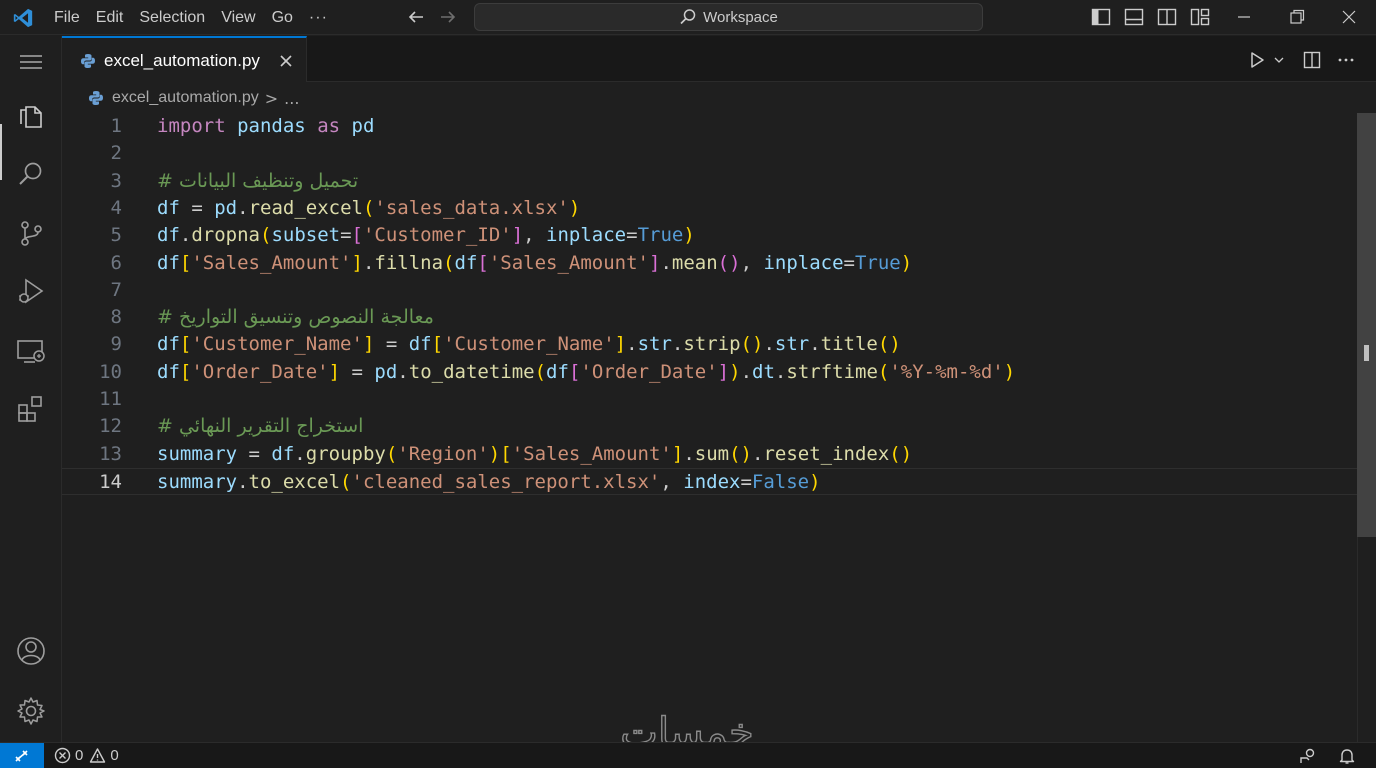 This screenshot has height=768, width=1376. I want to click on settings-gear-icon, so click(31, 711).